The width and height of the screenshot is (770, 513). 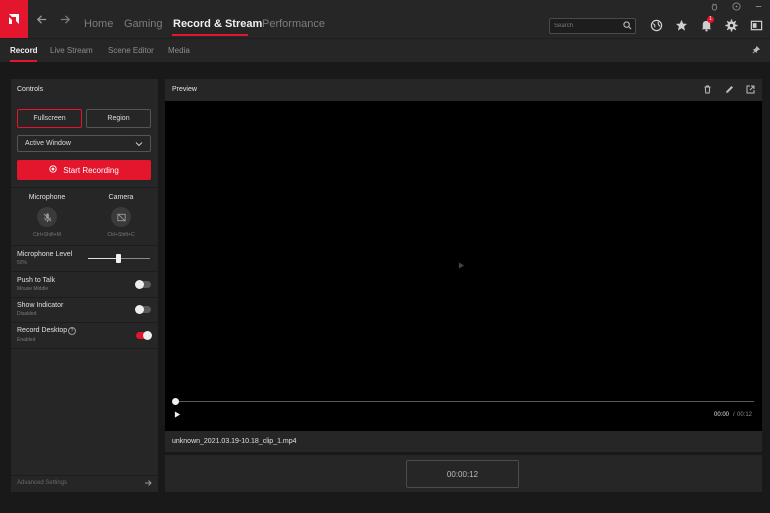 What do you see at coordinates (148, 483) in the screenshot?
I see `arrow-right-icon` at bounding box center [148, 483].